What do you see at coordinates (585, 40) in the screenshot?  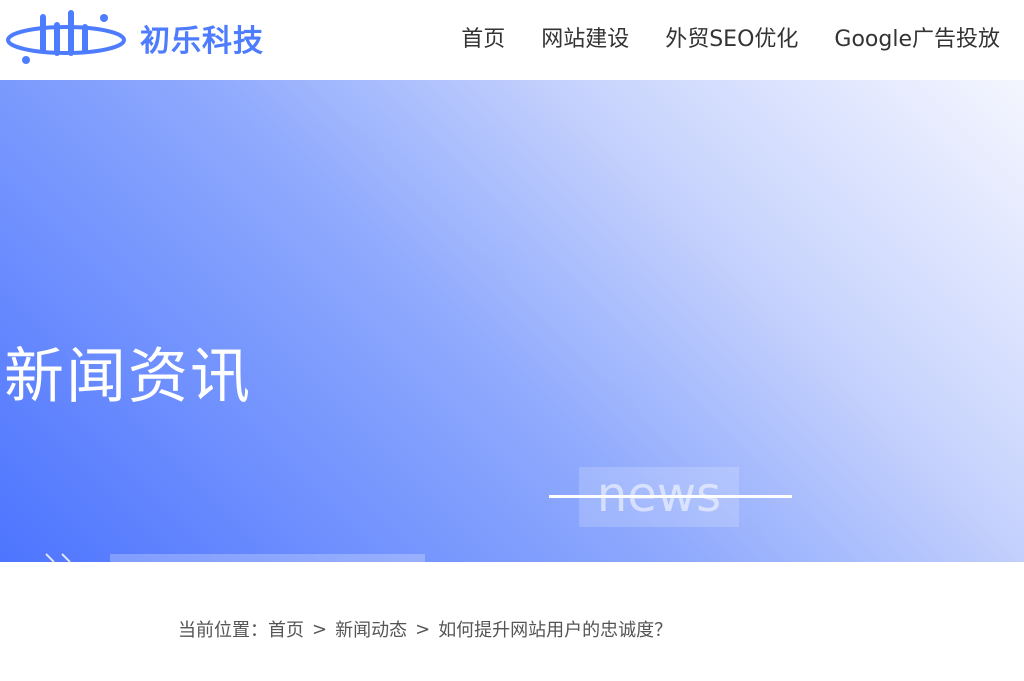 I see `nav-item-website-building: 网站建设` at bounding box center [585, 40].